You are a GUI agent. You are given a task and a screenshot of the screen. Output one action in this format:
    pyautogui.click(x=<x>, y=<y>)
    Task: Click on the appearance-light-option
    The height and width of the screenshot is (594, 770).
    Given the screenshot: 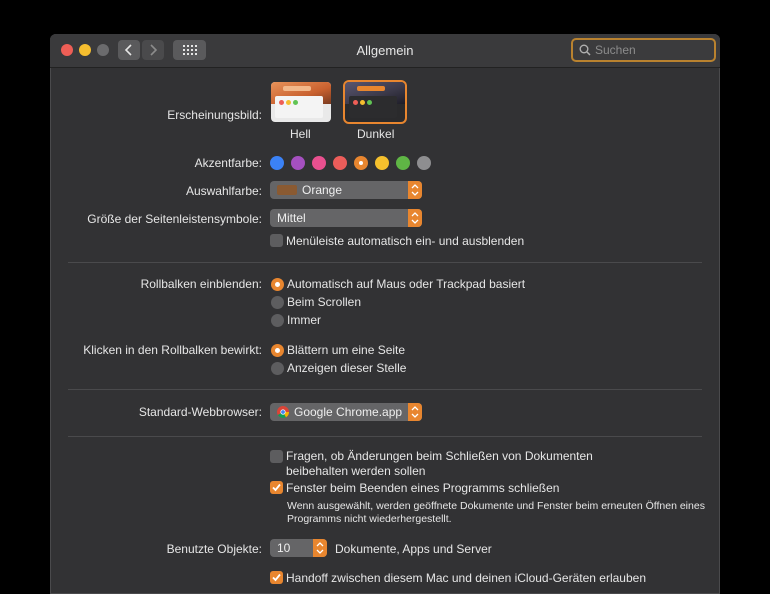 What is the action you would take?
    pyautogui.click(x=301, y=102)
    